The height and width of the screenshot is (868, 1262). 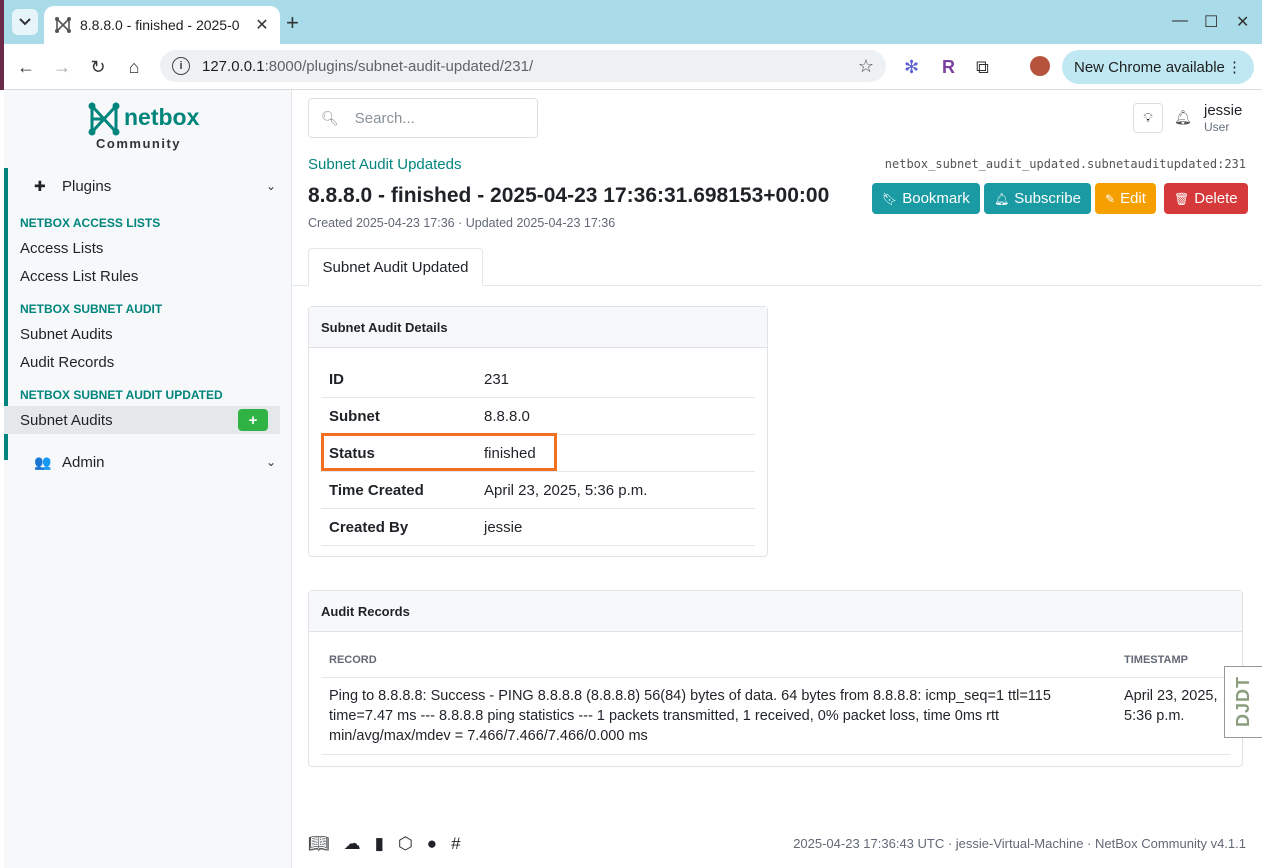 I want to click on sidebar-admin-toggle: 👥 Admin ⌄, so click(x=148, y=462).